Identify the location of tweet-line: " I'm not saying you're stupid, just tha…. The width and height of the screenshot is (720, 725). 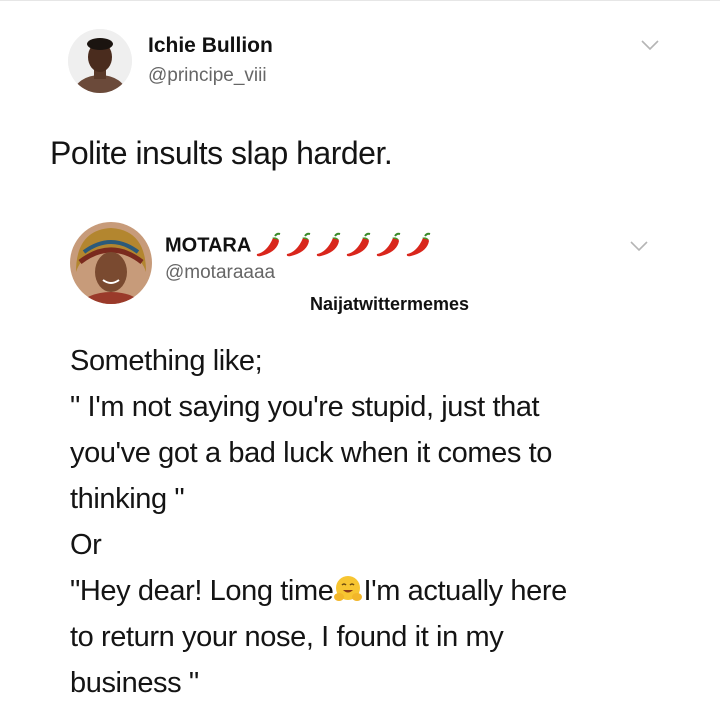
(305, 407).